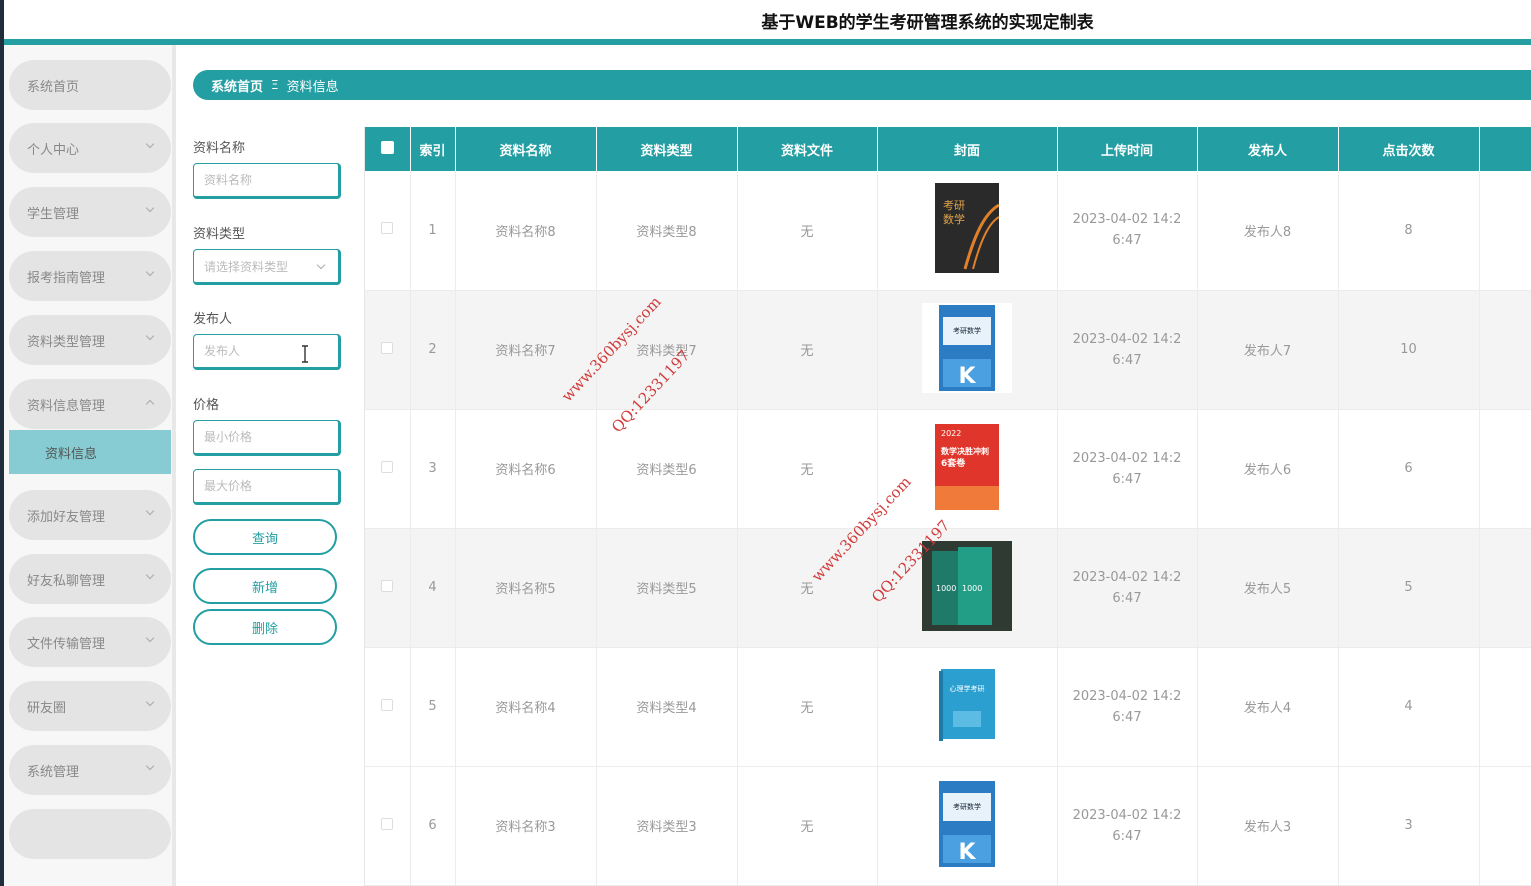  Describe the element at coordinates (1505, 149) in the screenshot. I see `column-header-actions` at that location.